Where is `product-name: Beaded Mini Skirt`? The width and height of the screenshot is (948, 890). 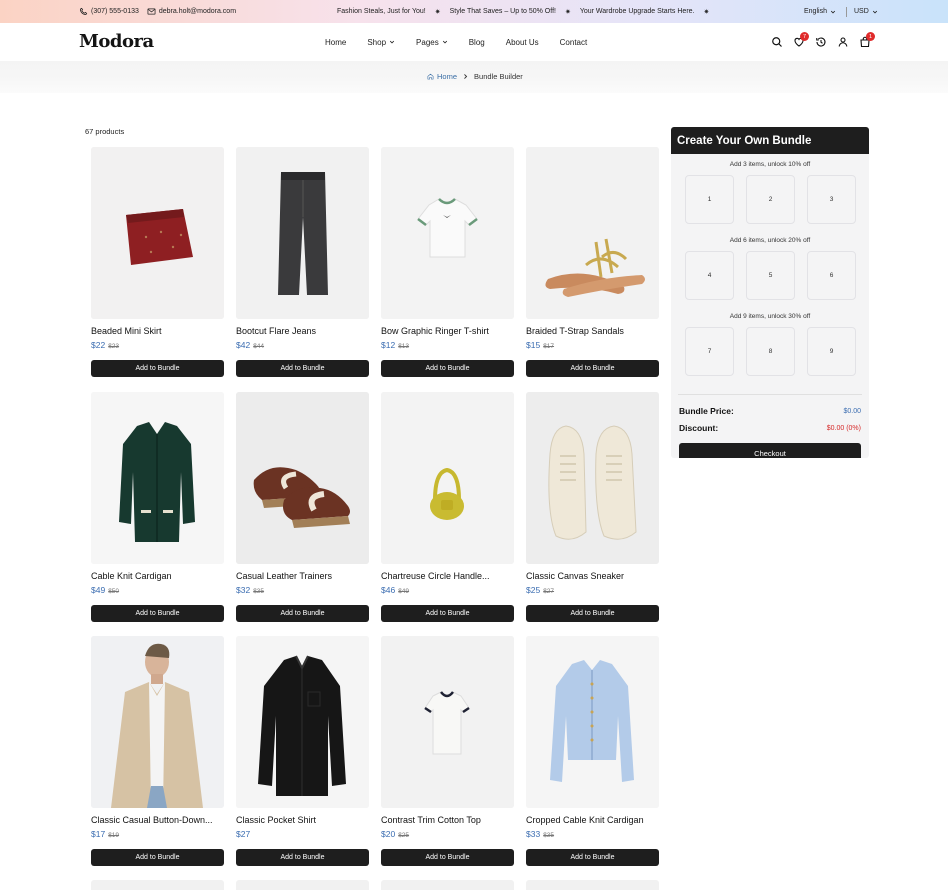 product-name: Beaded Mini Skirt is located at coordinates (157, 332).